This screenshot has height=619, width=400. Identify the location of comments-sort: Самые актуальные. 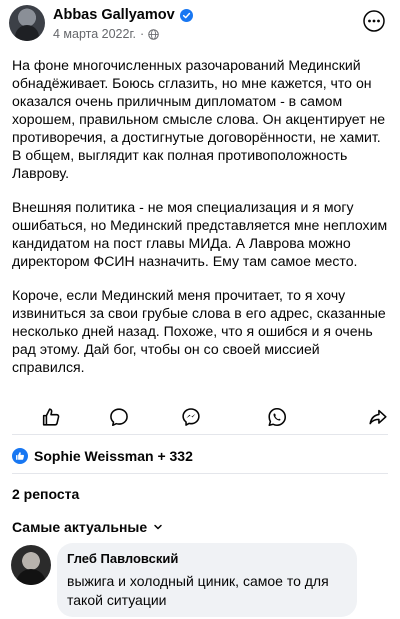
(87, 527).